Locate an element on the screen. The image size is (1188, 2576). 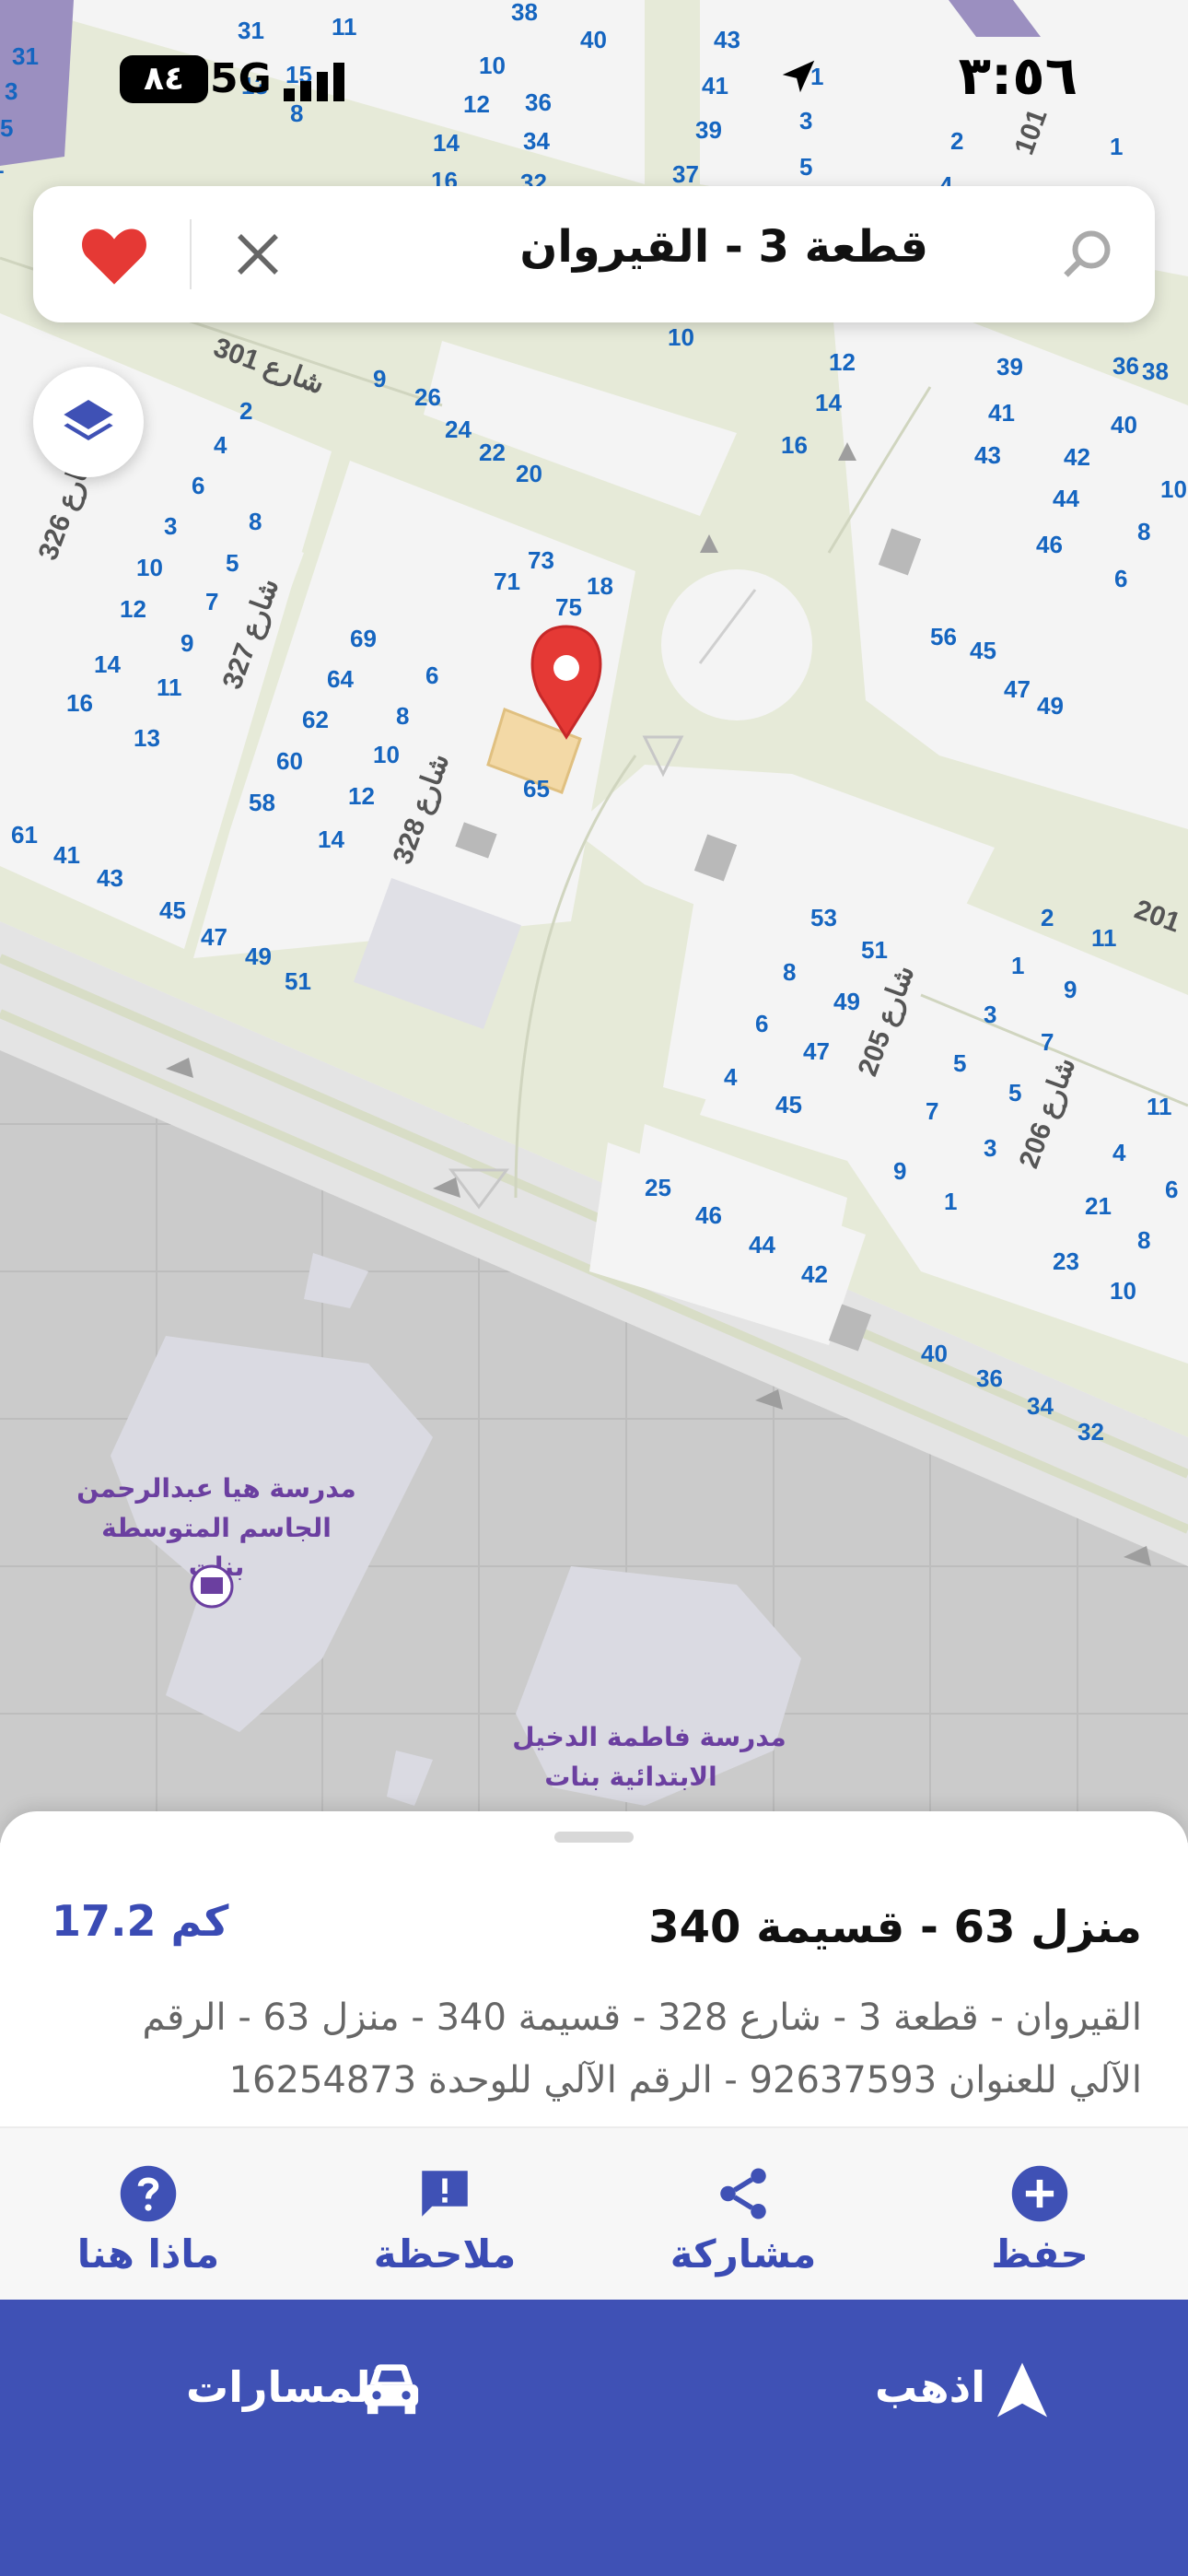
parcel-number: 23 is located at coordinates (1066, 1261).